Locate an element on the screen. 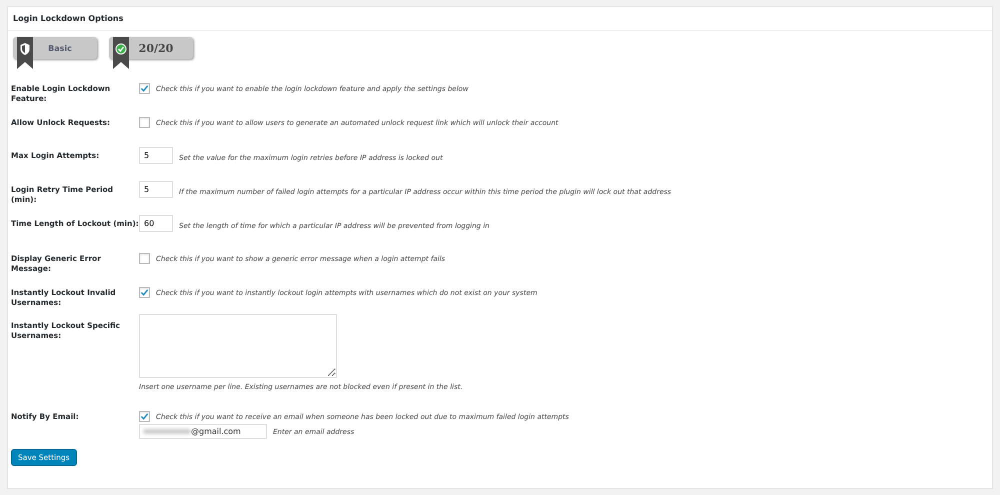  panel-title: Login Lockdown Options is located at coordinates (500, 19).